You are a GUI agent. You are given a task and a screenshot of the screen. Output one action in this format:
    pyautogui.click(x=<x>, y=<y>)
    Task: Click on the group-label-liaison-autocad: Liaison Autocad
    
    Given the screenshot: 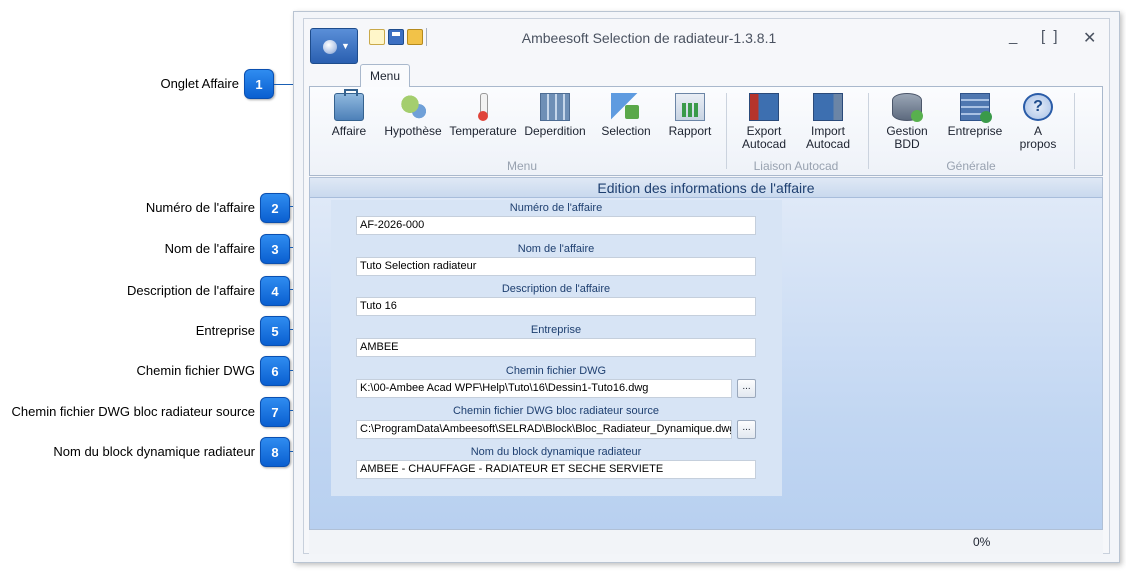 What is the action you would take?
    pyautogui.click(x=796, y=166)
    